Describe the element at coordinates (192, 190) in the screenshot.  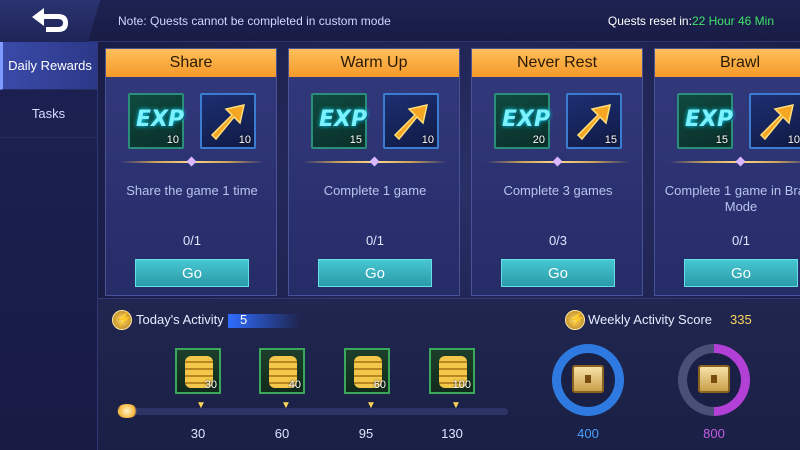
I see `quest-description: Share the game 1 time` at that location.